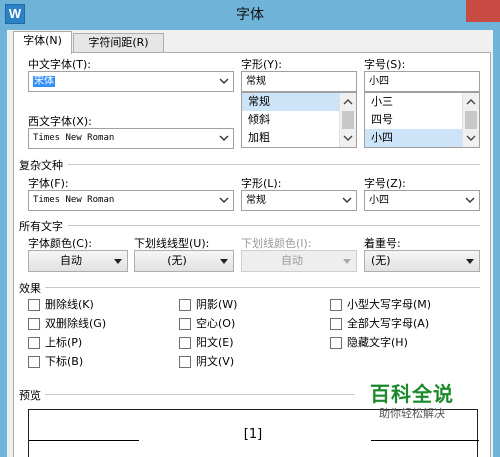  Describe the element at coordinates (60, 243) in the screenshot. I see `font-color-label: 字体颜色(C):` at that location.